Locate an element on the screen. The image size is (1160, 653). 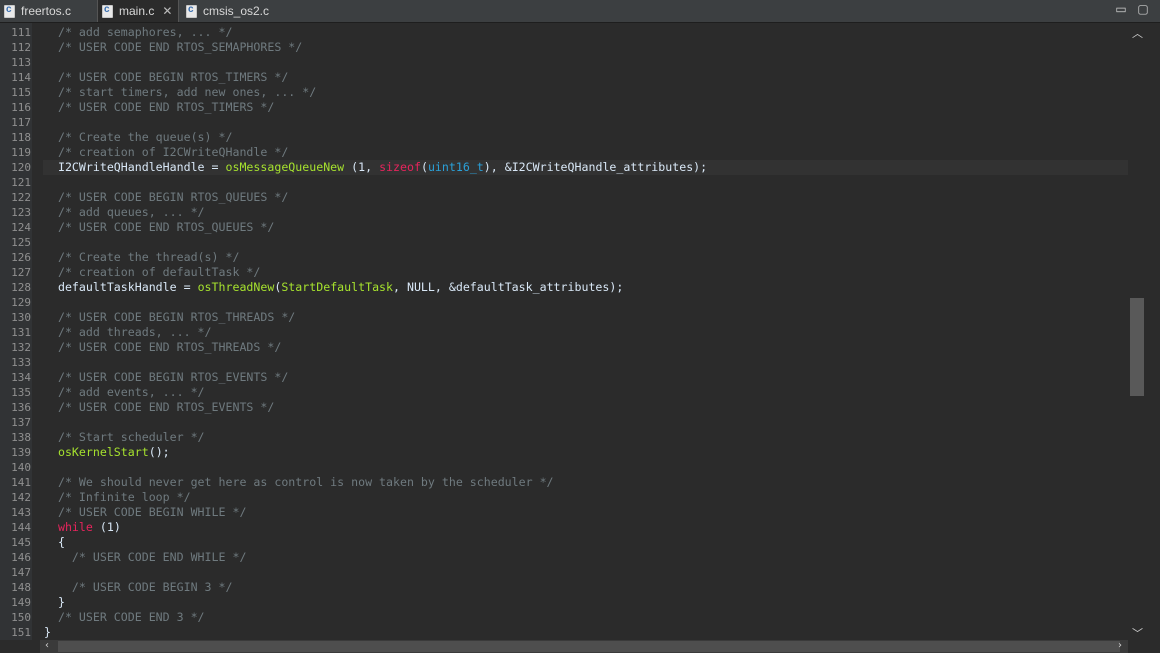
code-line: 146 /* USER CODE END WHILE */ is located at coordinates (564, 557).